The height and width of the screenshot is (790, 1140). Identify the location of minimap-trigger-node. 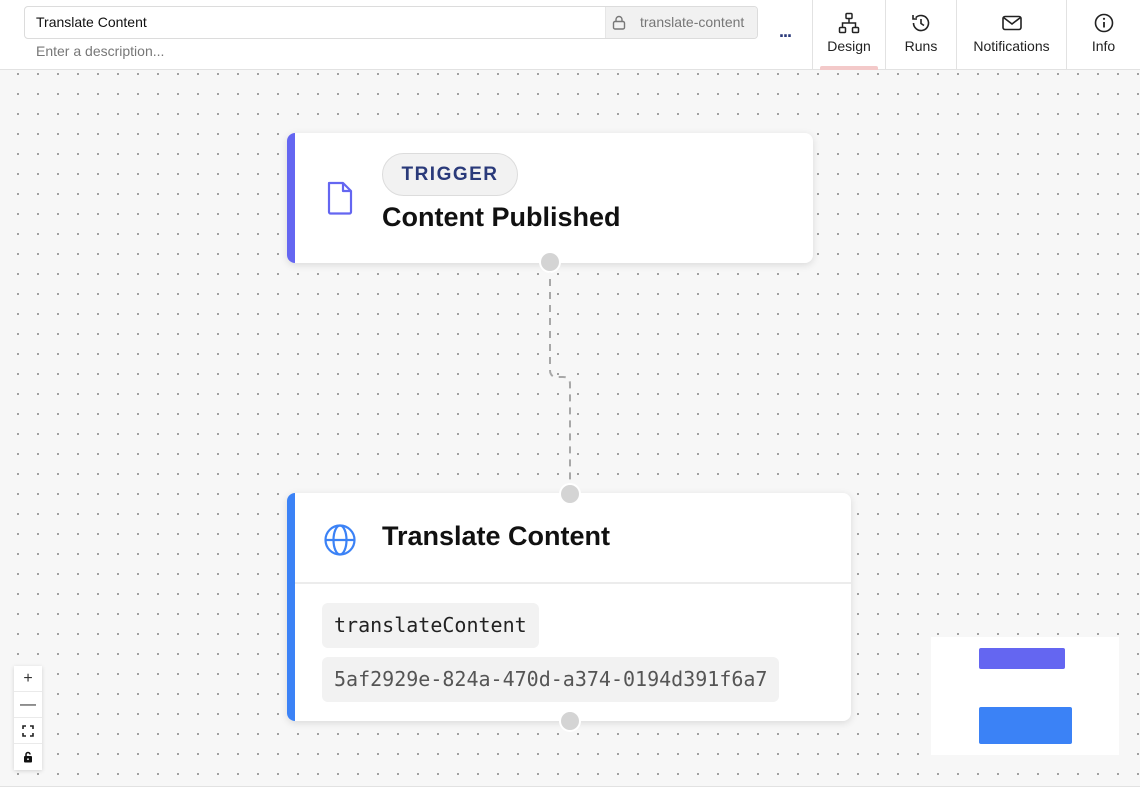
(1022, 658).